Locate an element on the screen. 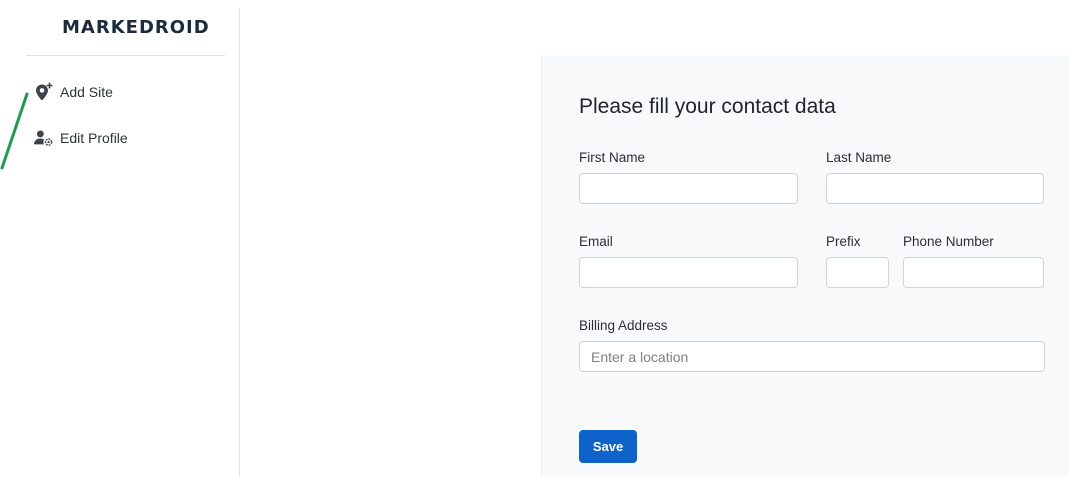 The width and height of the screenshot is (1069, 477). prefix-label: Prefix is located at coordinates (843, 241).